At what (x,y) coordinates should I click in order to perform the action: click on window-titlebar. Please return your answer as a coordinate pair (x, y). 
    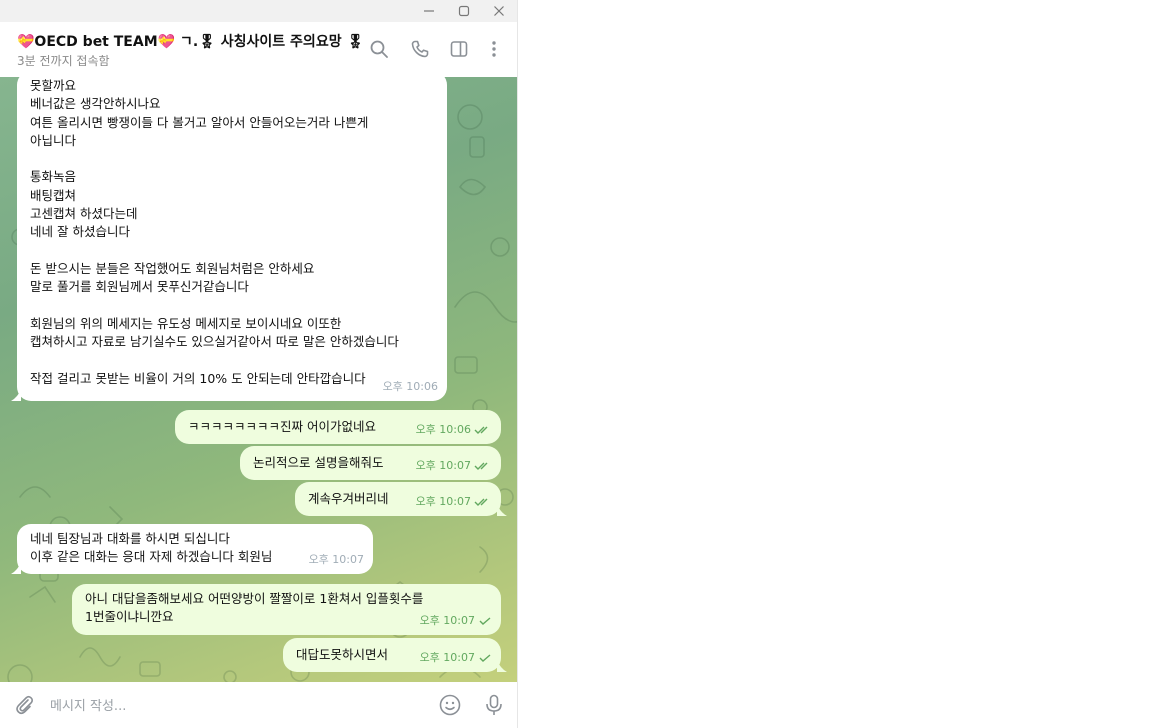
    Looking at the image, I should click on (258, 11).